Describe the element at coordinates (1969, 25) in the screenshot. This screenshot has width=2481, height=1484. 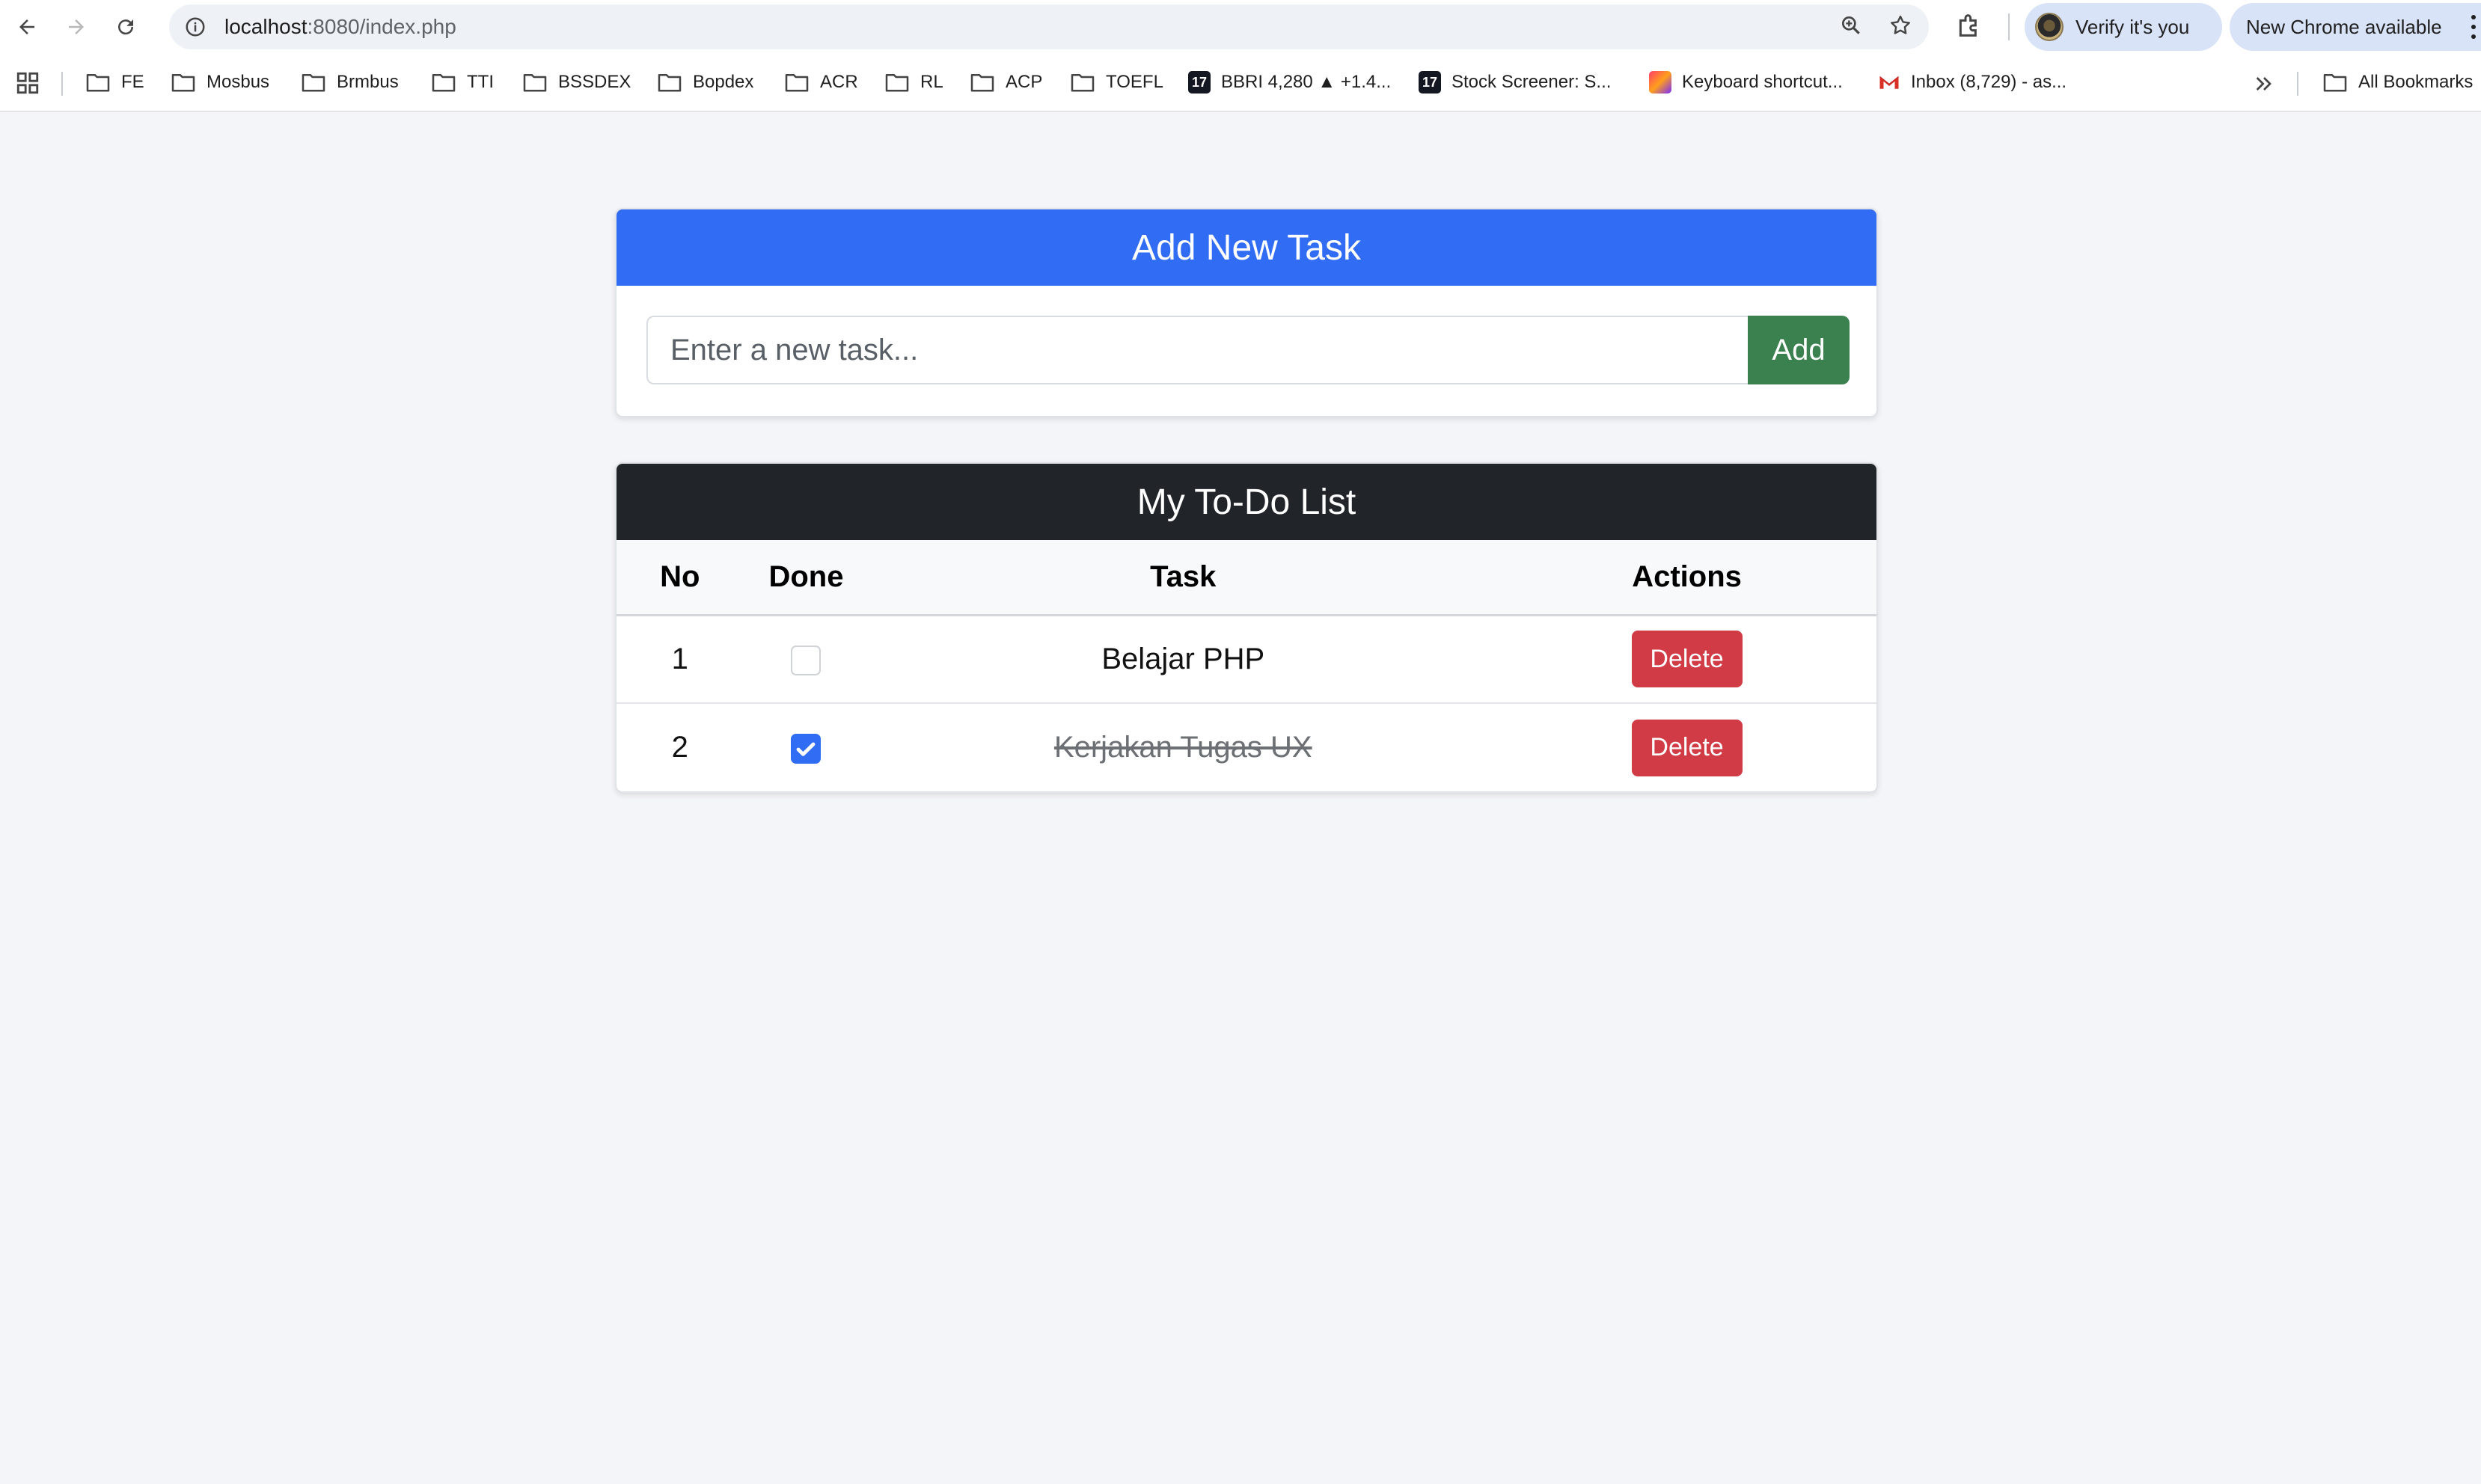
I see `extensions-icon` at that location.